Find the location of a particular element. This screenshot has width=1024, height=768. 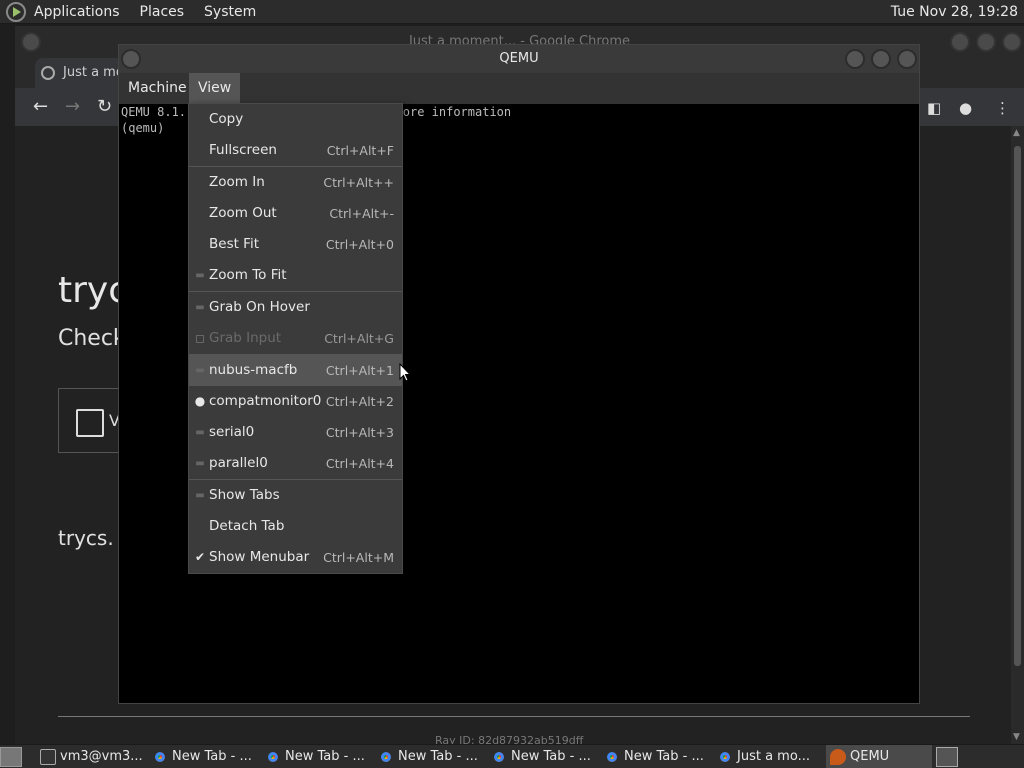

scroll-down-icon: ▼ is located at coordinates (1016, 737).